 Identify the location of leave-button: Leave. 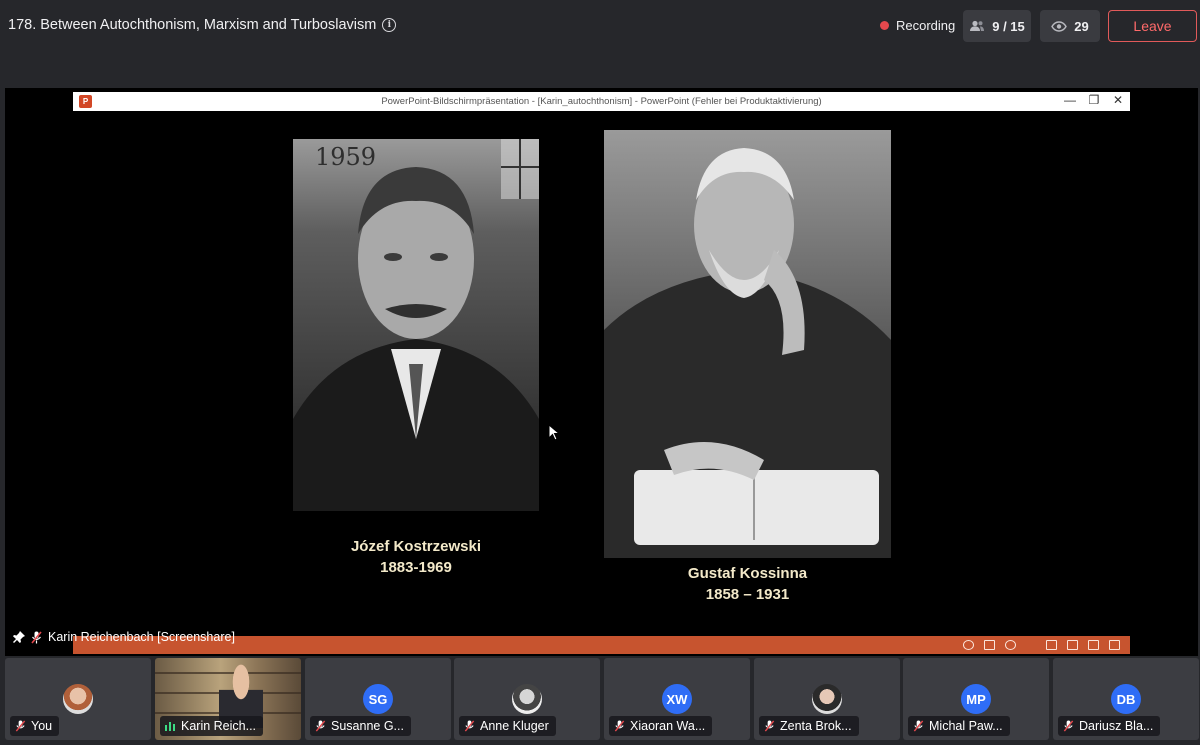
(1152, 26).